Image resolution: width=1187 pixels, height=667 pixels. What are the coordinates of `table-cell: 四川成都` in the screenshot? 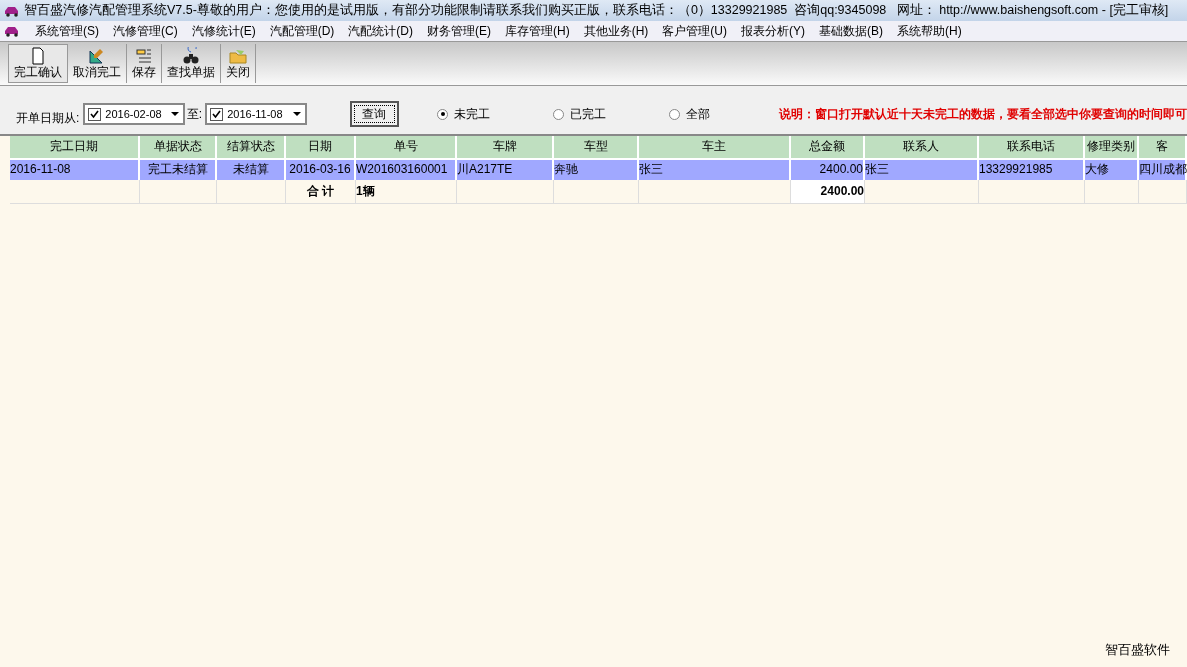 It's located at (1163, 170).